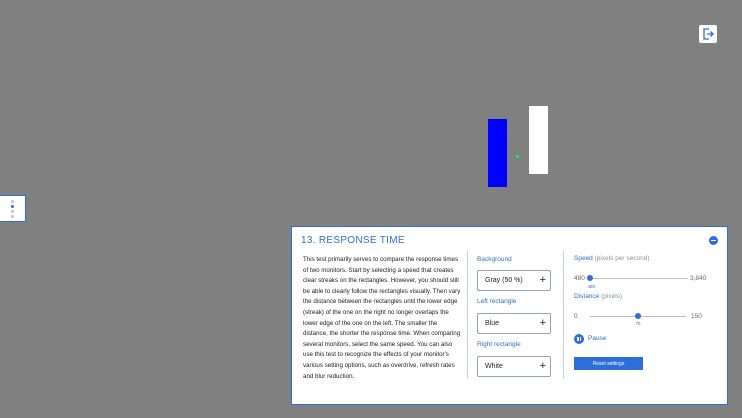 The height and width of the screenshot is (418, 742). I want to click on right-rectangle, so click(538, 140).